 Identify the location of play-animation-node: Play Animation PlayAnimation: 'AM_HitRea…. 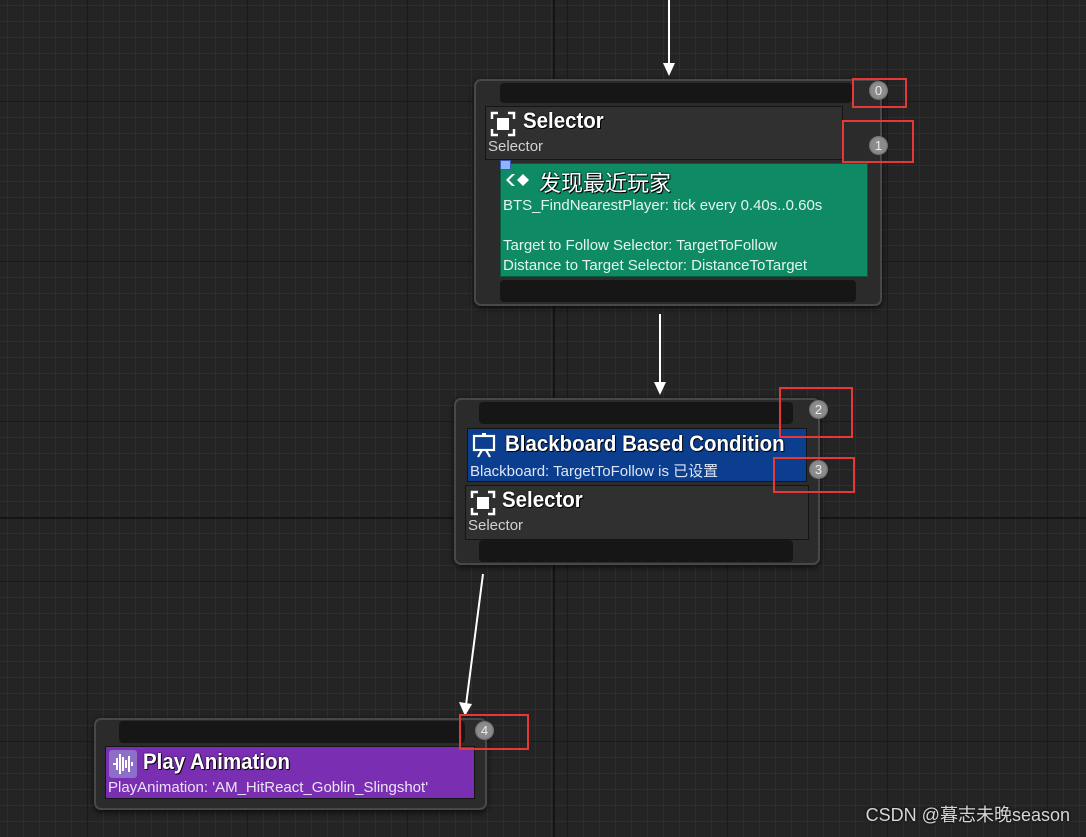
(290, 764).